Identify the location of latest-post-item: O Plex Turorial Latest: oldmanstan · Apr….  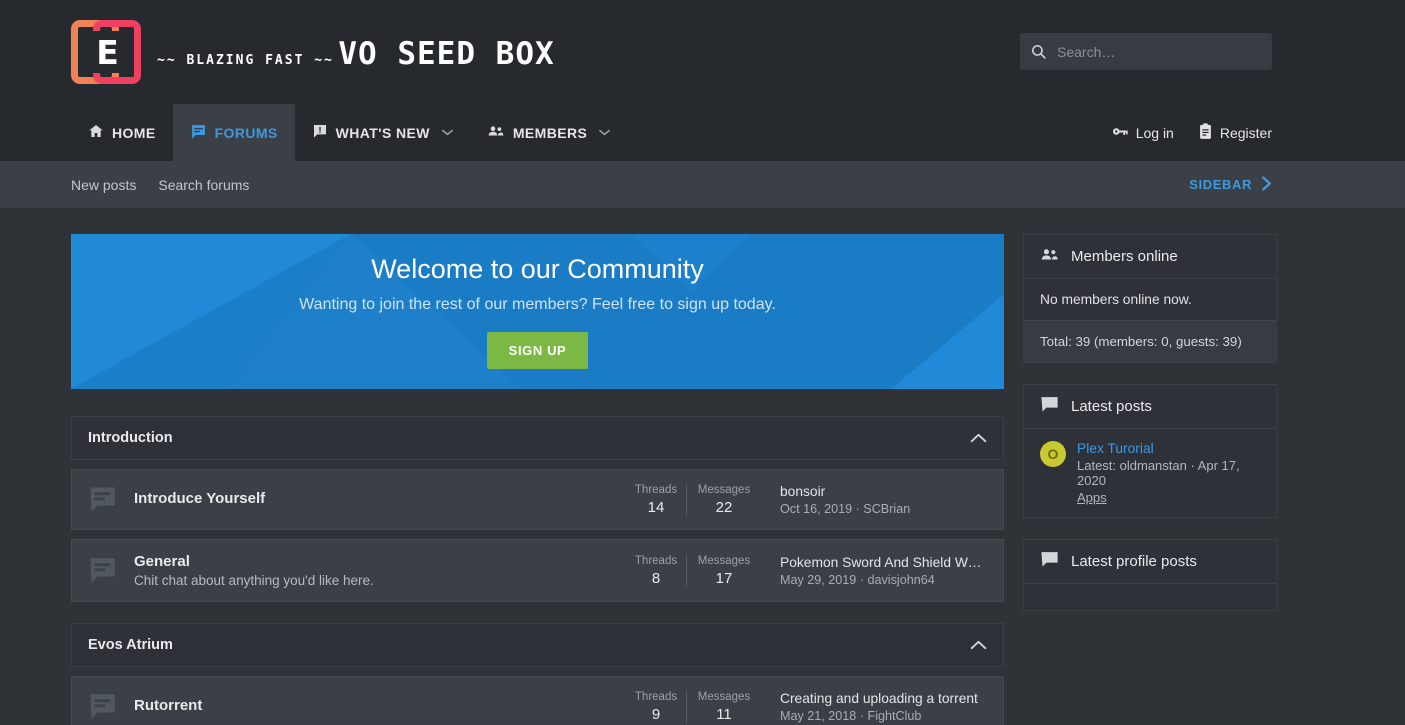
(1150, 473).